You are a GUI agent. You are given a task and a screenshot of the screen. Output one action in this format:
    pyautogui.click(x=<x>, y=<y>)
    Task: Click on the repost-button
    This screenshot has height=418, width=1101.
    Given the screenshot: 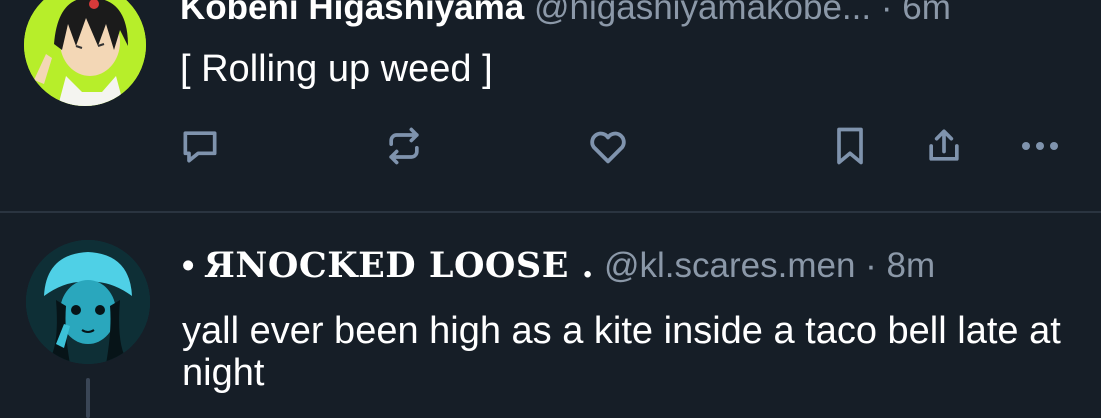 What is the action you would take?
    pyautogui.click(x=404, y=146)
    